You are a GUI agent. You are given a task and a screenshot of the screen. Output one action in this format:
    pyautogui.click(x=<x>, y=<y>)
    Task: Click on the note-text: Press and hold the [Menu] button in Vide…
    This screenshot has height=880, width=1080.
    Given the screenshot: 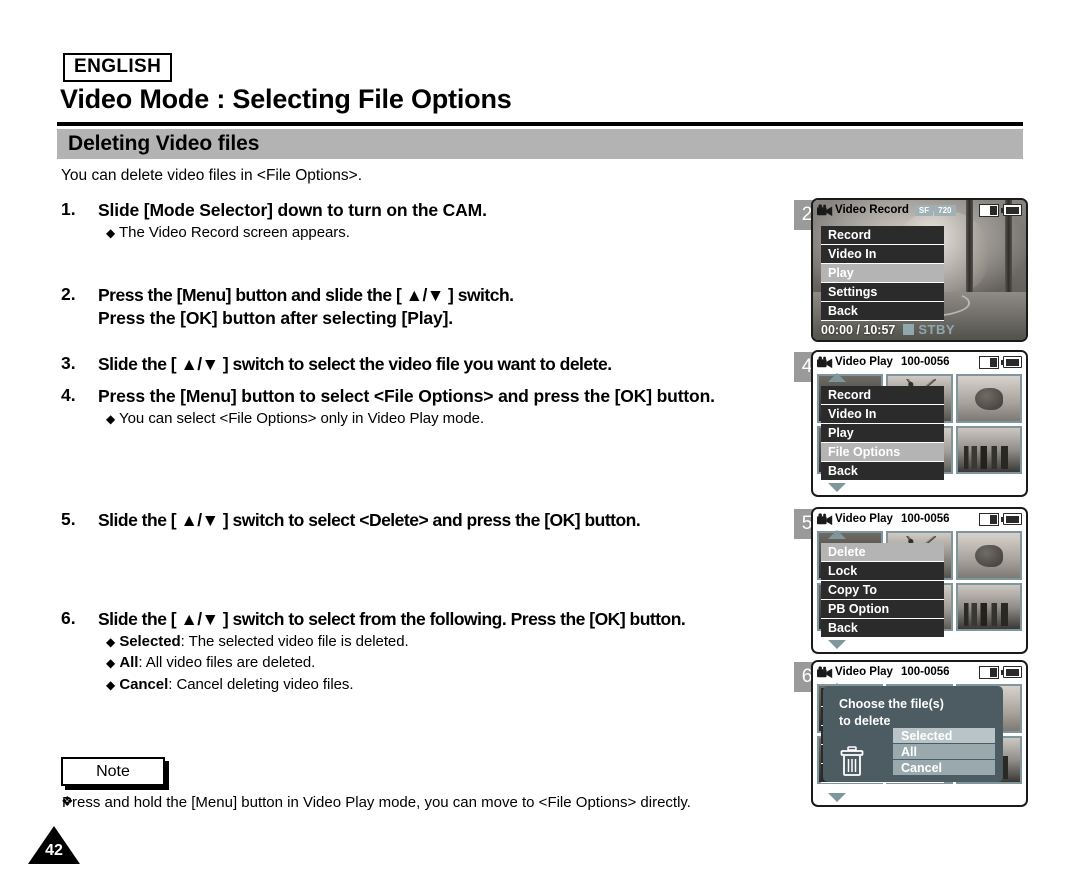 What is the action you would take?
    pyautogui.click(x=376, y=802)
    